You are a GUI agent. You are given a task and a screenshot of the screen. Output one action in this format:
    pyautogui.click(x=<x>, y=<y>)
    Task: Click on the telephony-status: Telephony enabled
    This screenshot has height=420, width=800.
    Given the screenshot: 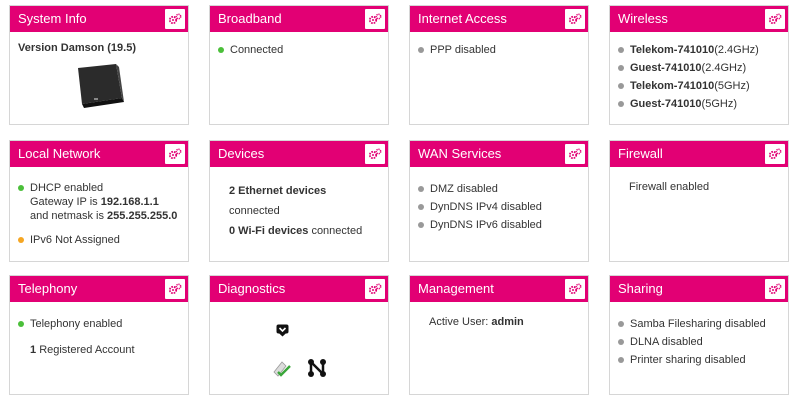 What is the action you would take?
    pyautogui.click(x=99, y=324)
    